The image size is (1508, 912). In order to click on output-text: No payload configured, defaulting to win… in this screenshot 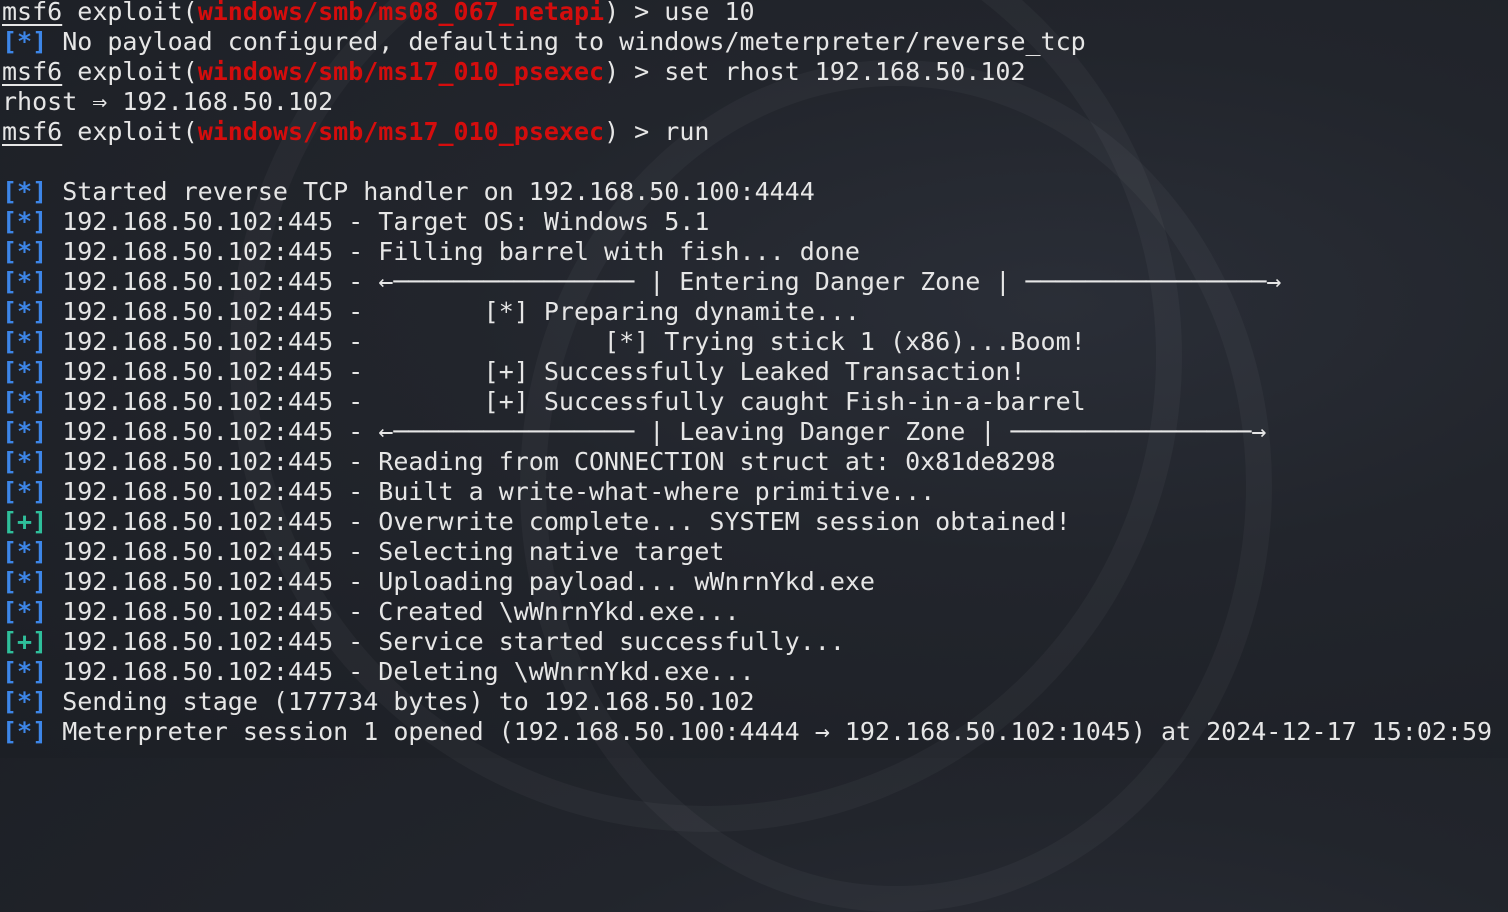, I will do `click(566, 41)`.